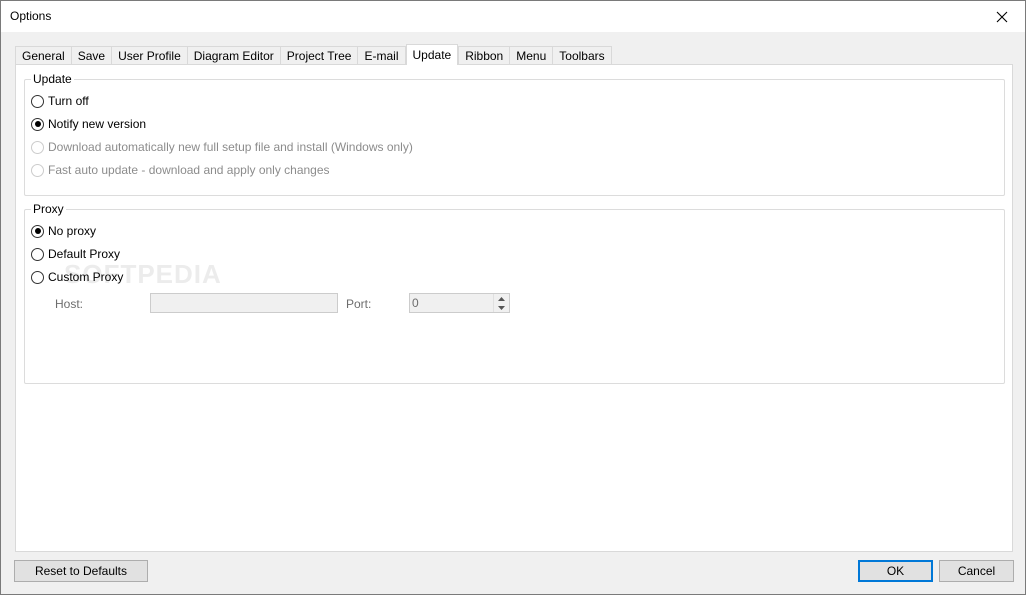 Image resolution: width=1026 pixels, height=595 pixels. Describe the element at coordinates (459, 303) in the screenshot. I see `port-stepper: 0` at that location.